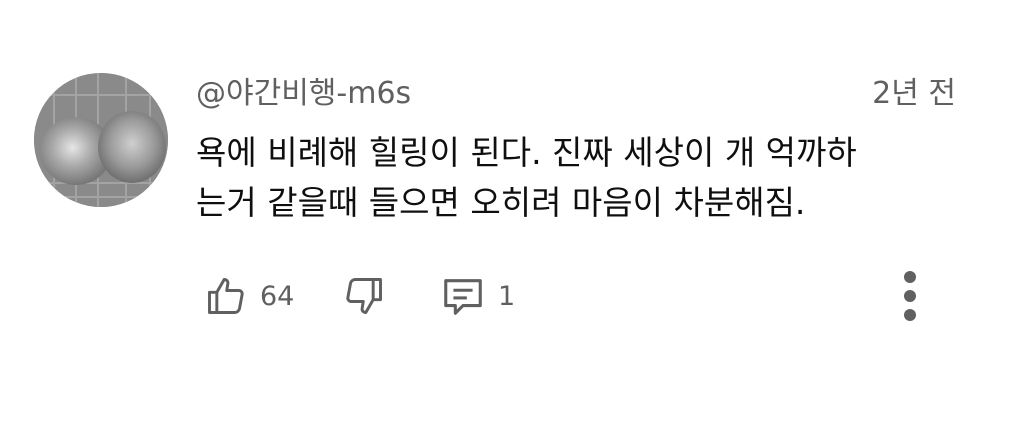 The image size is (1024, 425). What do you see at coordinates (914, 94) in the screenshot?
I see `comment-timestamp: 2년 전` at bounding box center [914, 94].